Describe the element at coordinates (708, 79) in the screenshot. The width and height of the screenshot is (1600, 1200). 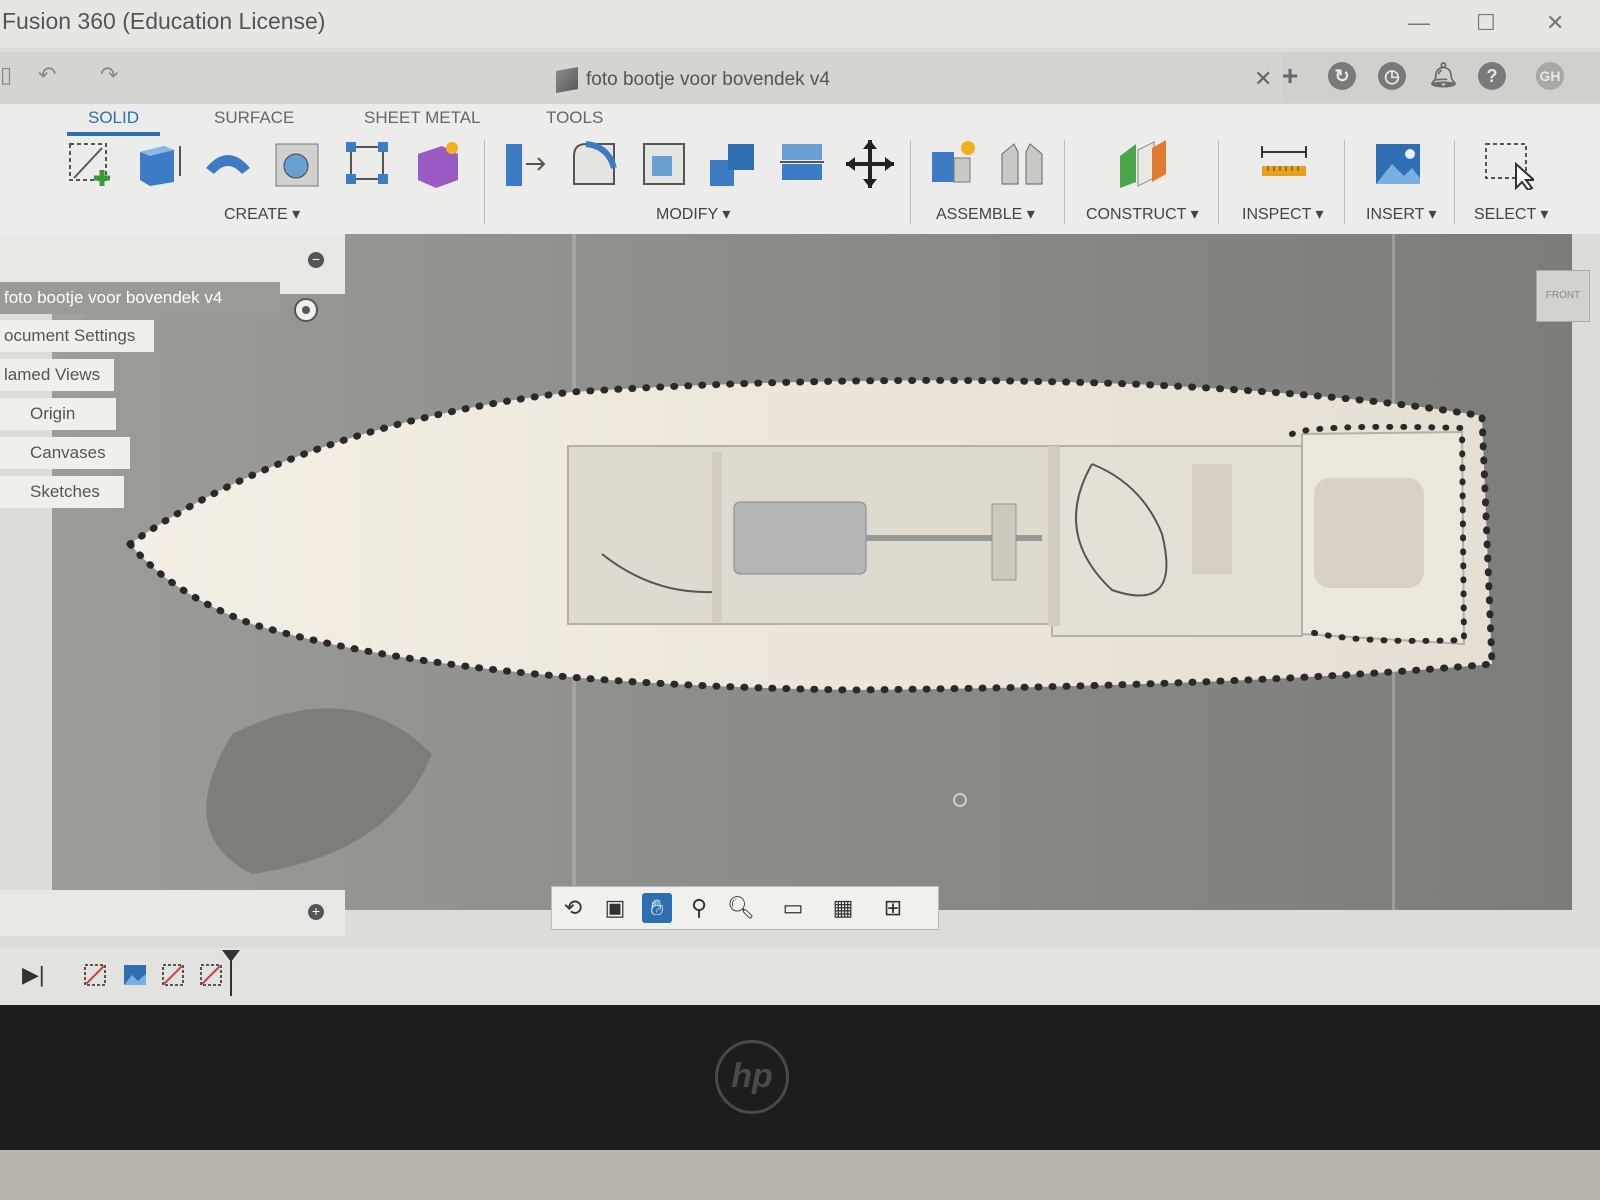
I see `document-tab-title: foto bootje voor bovendek v4` at that location.